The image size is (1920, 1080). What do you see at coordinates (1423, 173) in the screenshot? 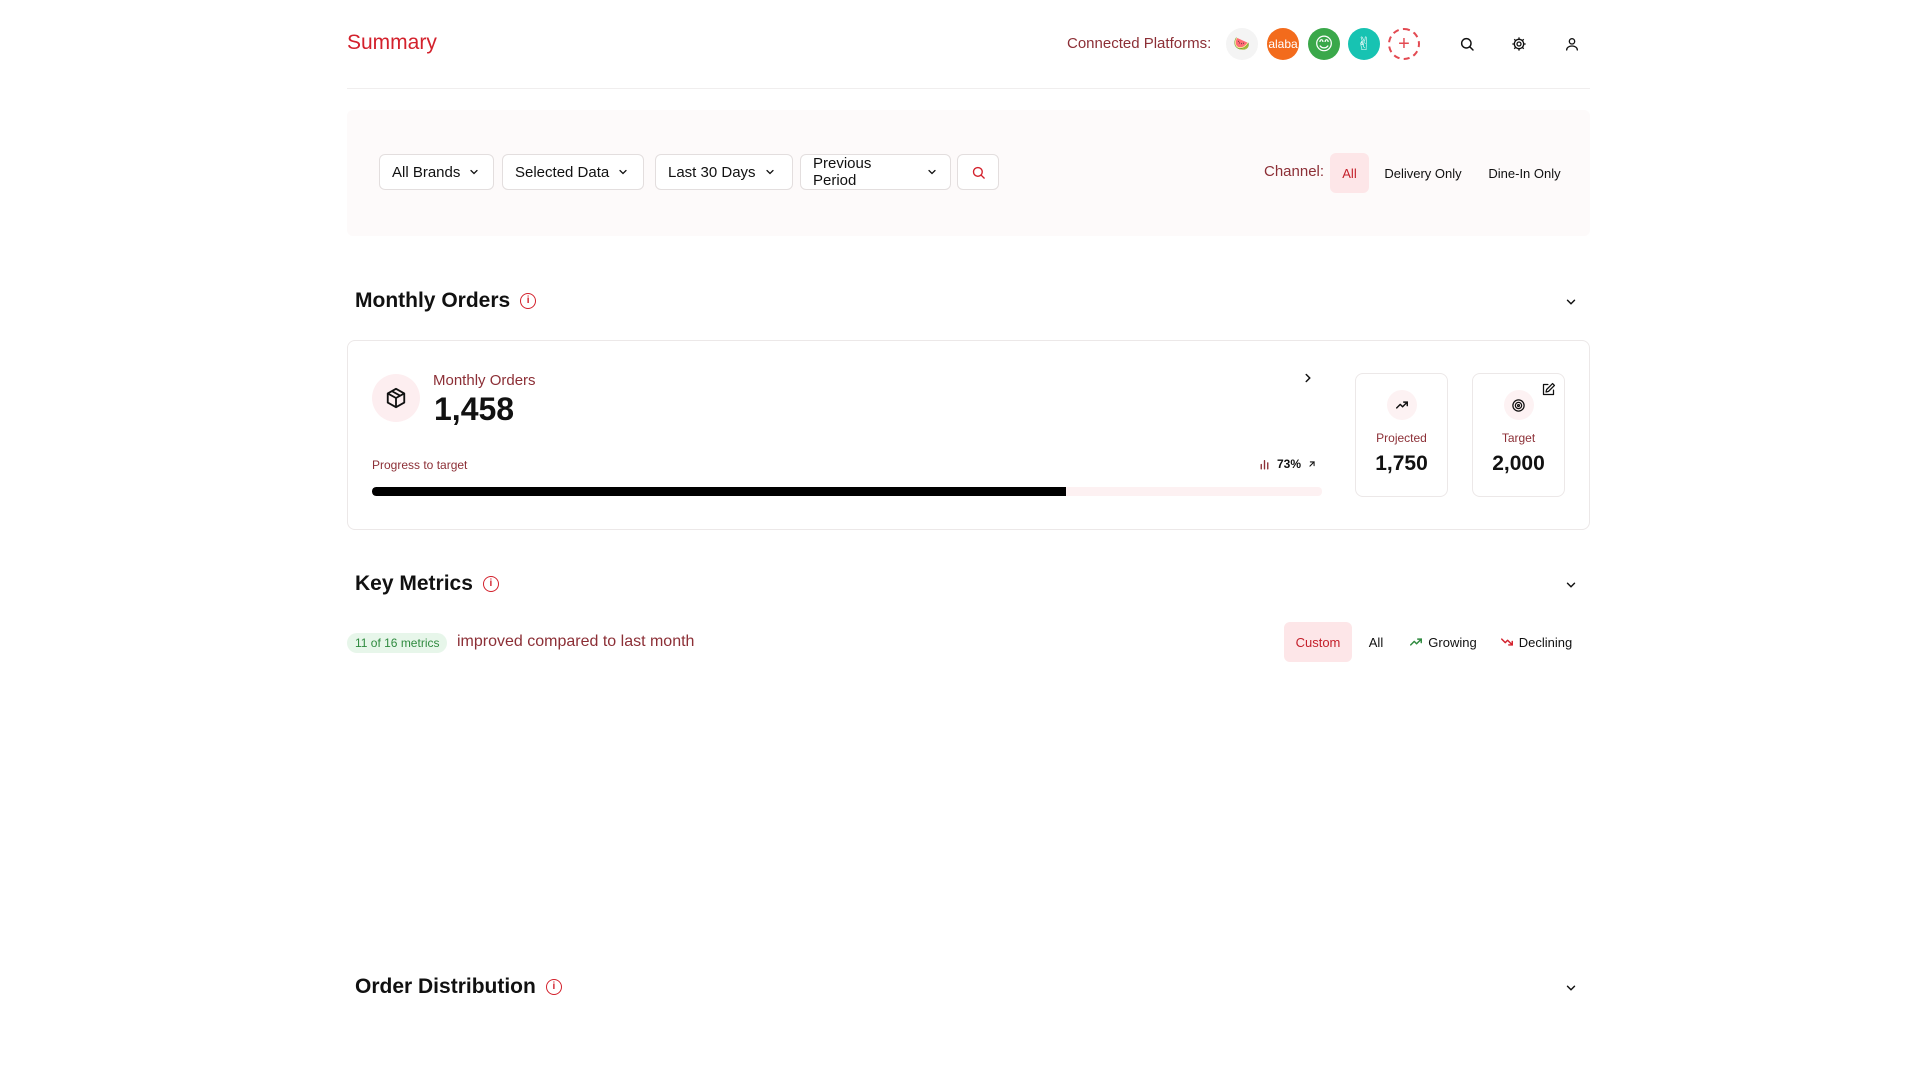
I see `channel-delivery-button: Delivery Only` at bounding box center [1423, 173].